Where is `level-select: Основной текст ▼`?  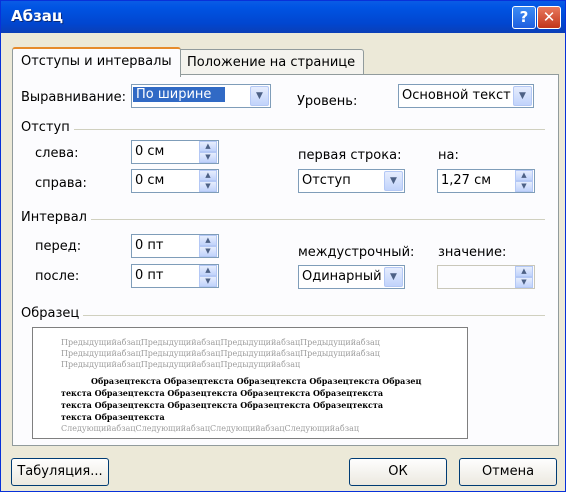
level-select: Основной текст ▼ is located at coordinates (466, 96).